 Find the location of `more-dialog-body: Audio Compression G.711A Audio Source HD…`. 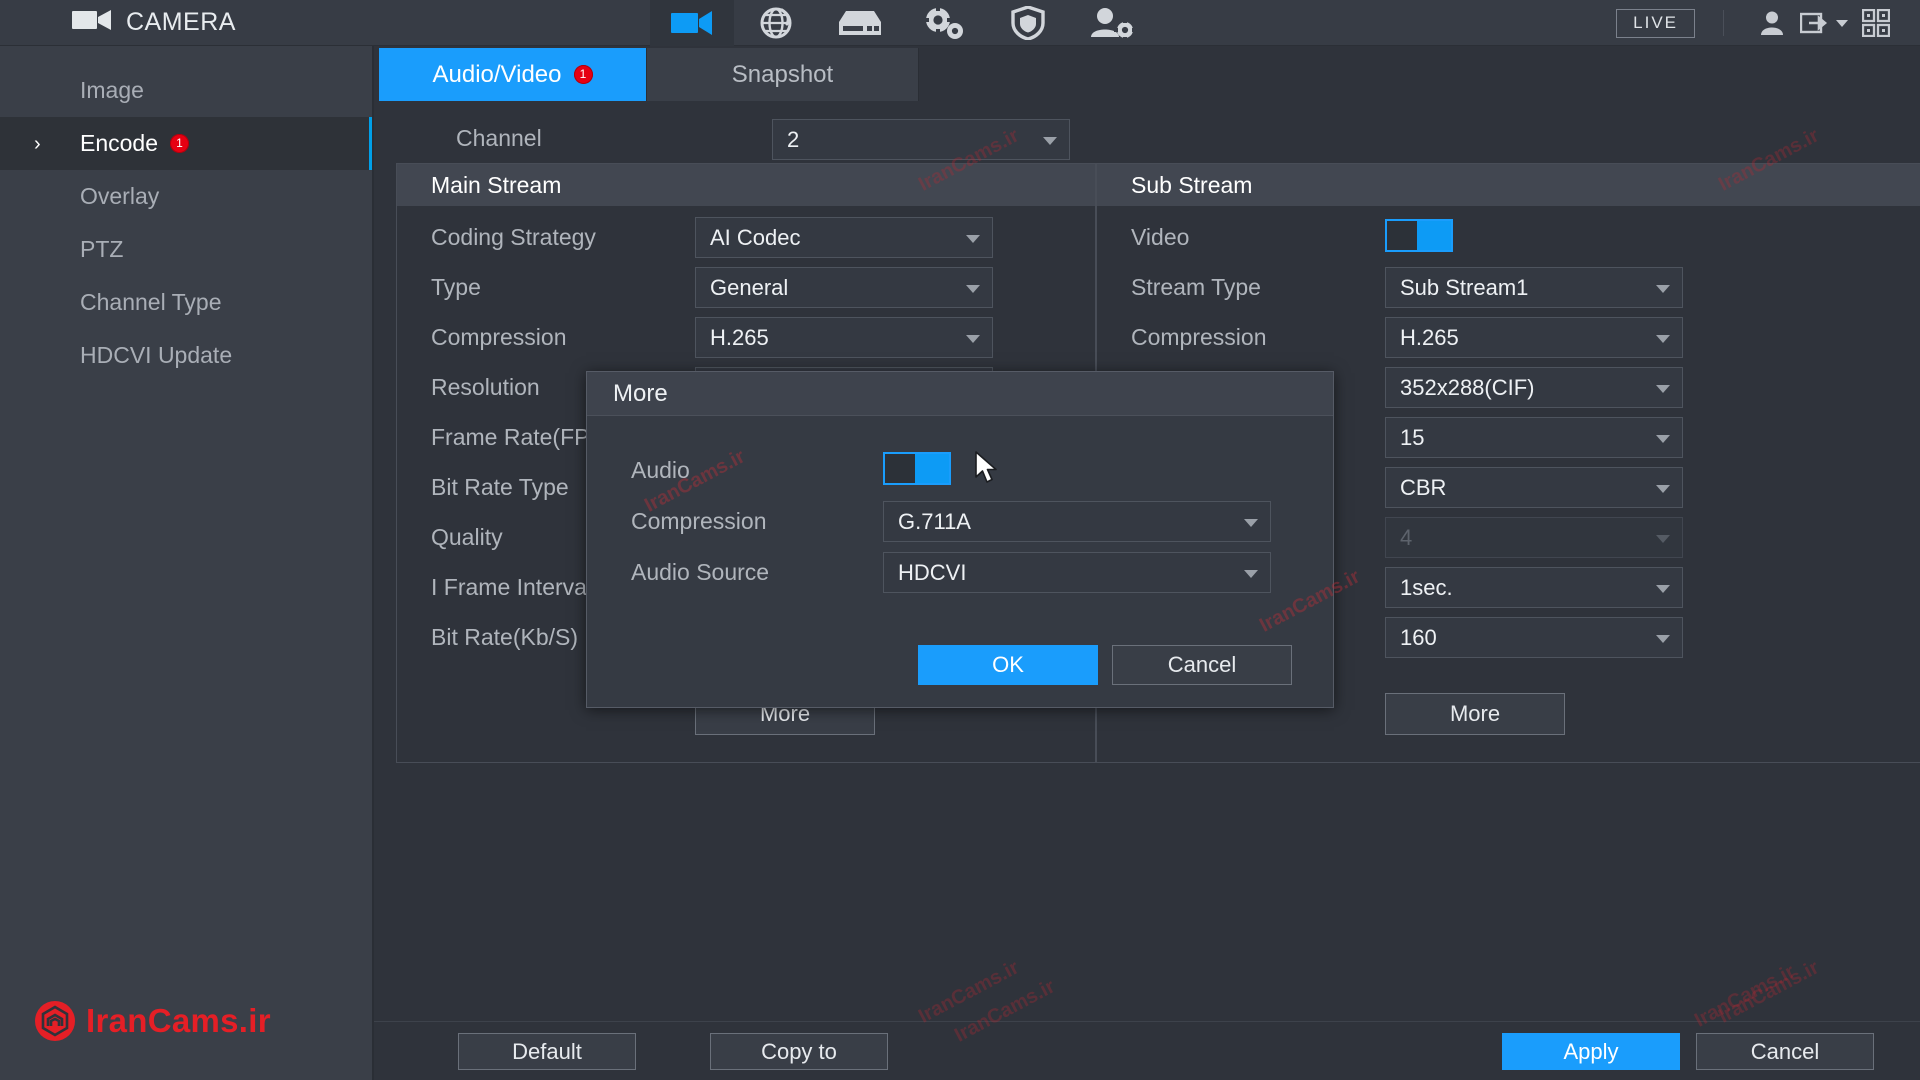

more-dialog-body: Audio Compression G.711A Audio Source HD… is located at coordinates (960, 539).